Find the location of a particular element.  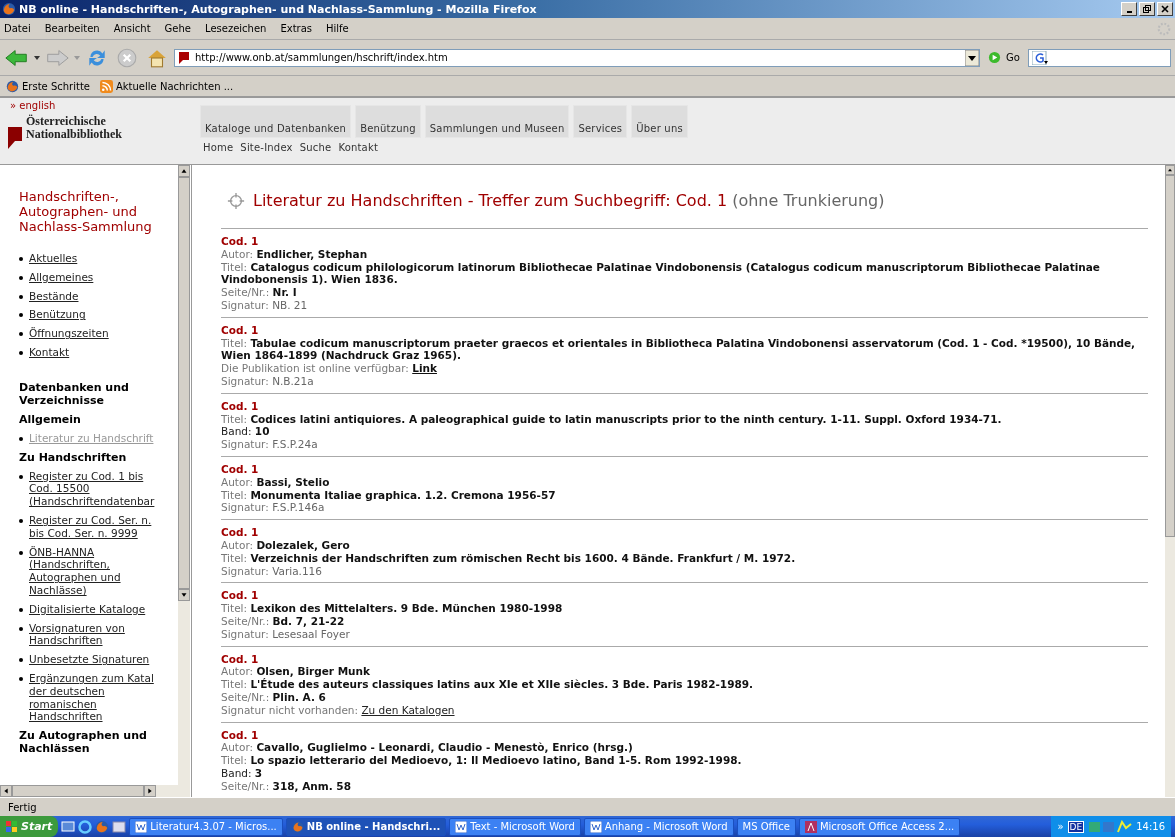

record-field: Autor: Bassi, Stelio is located at coordinates (684, 482).